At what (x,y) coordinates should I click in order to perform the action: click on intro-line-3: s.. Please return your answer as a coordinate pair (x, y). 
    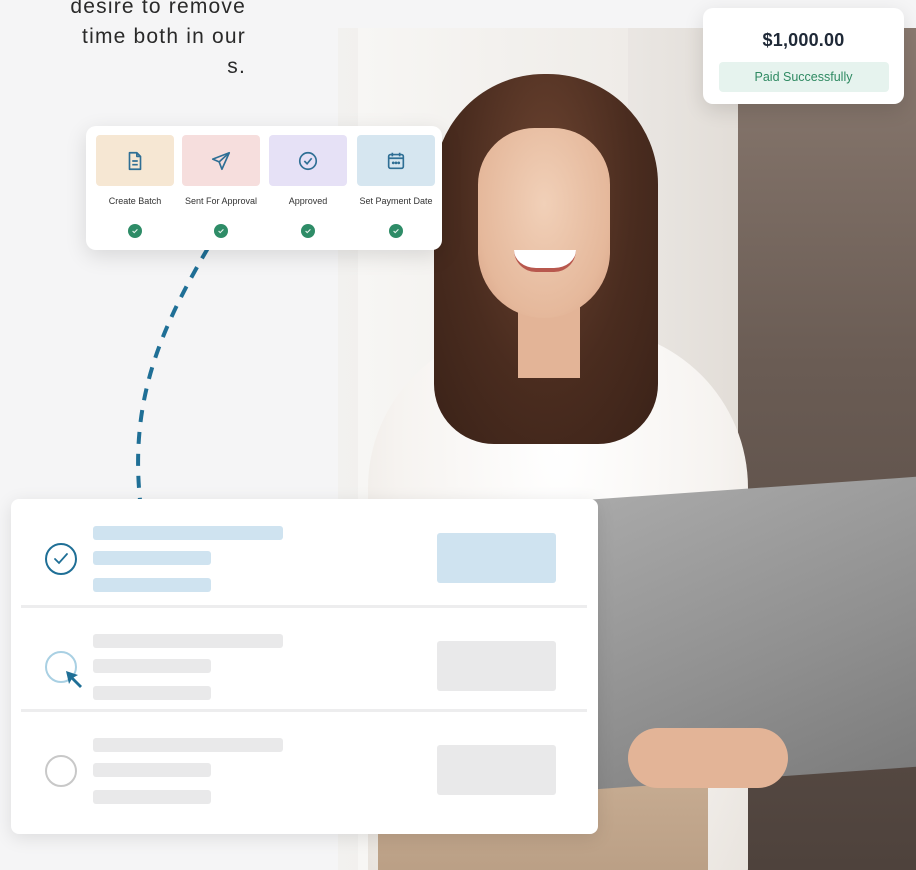
    Looking at the image, I should click on (236, 66).